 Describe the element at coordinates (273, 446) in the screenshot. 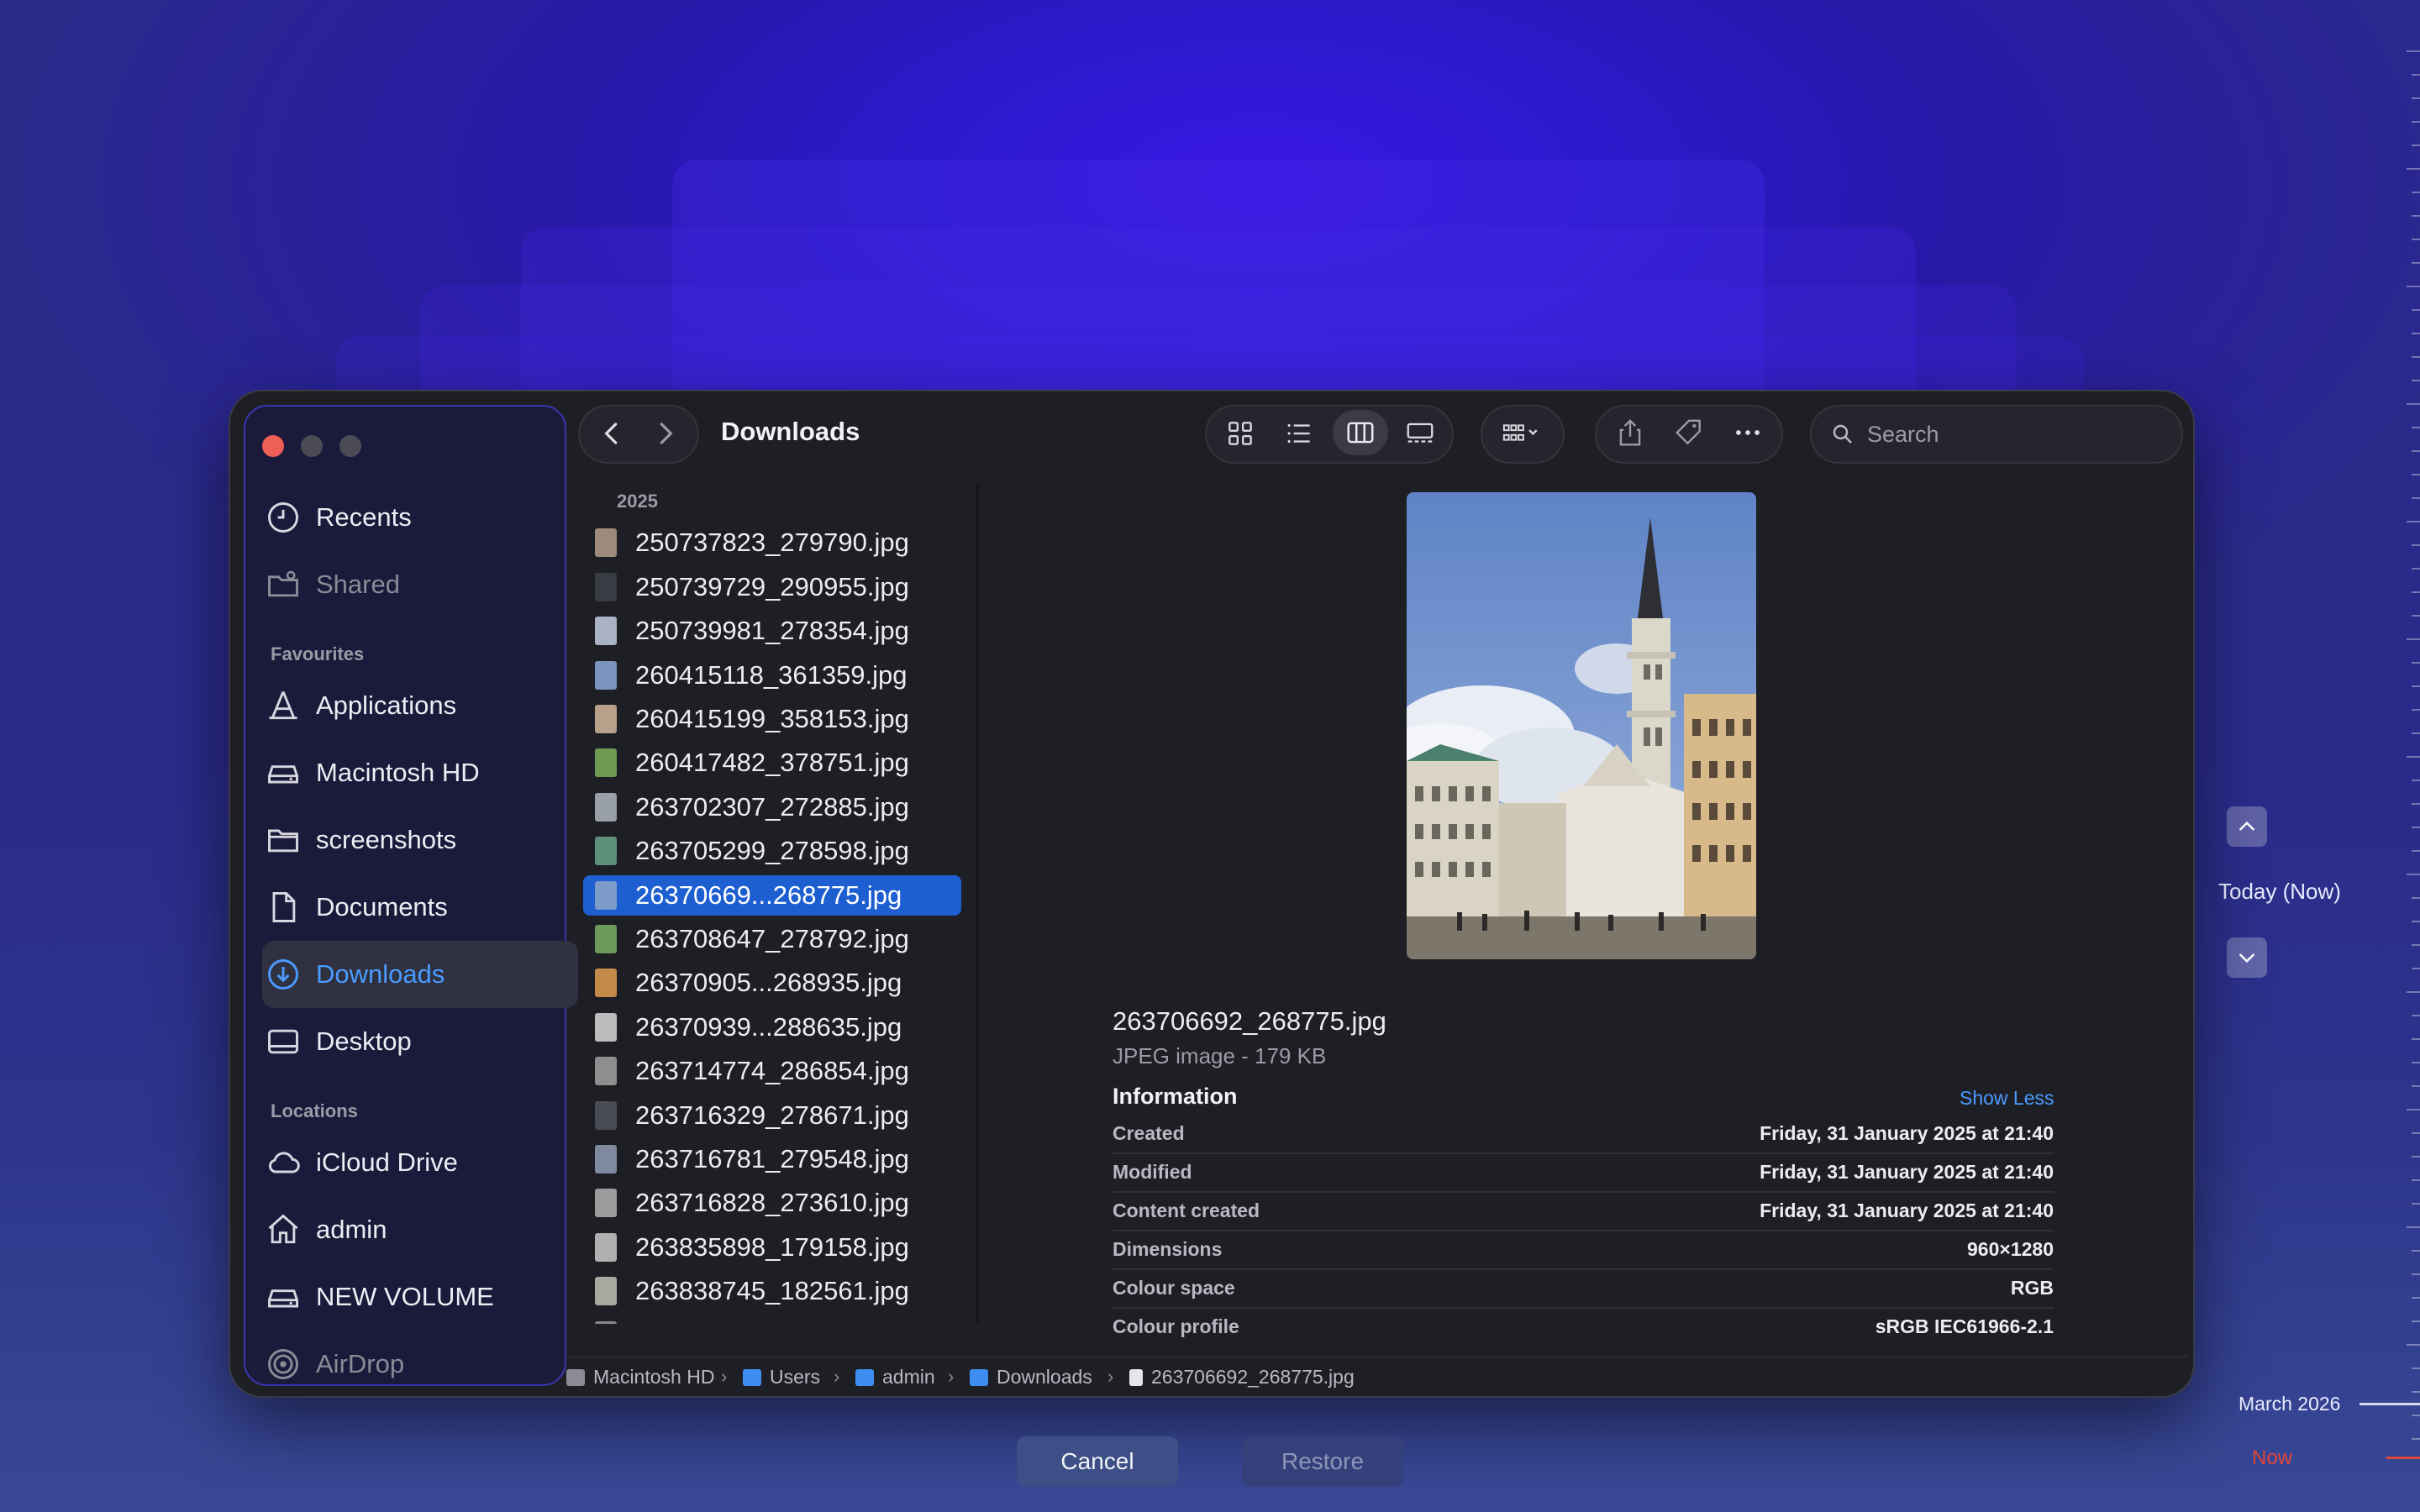

I see `close-window-button` at that location.